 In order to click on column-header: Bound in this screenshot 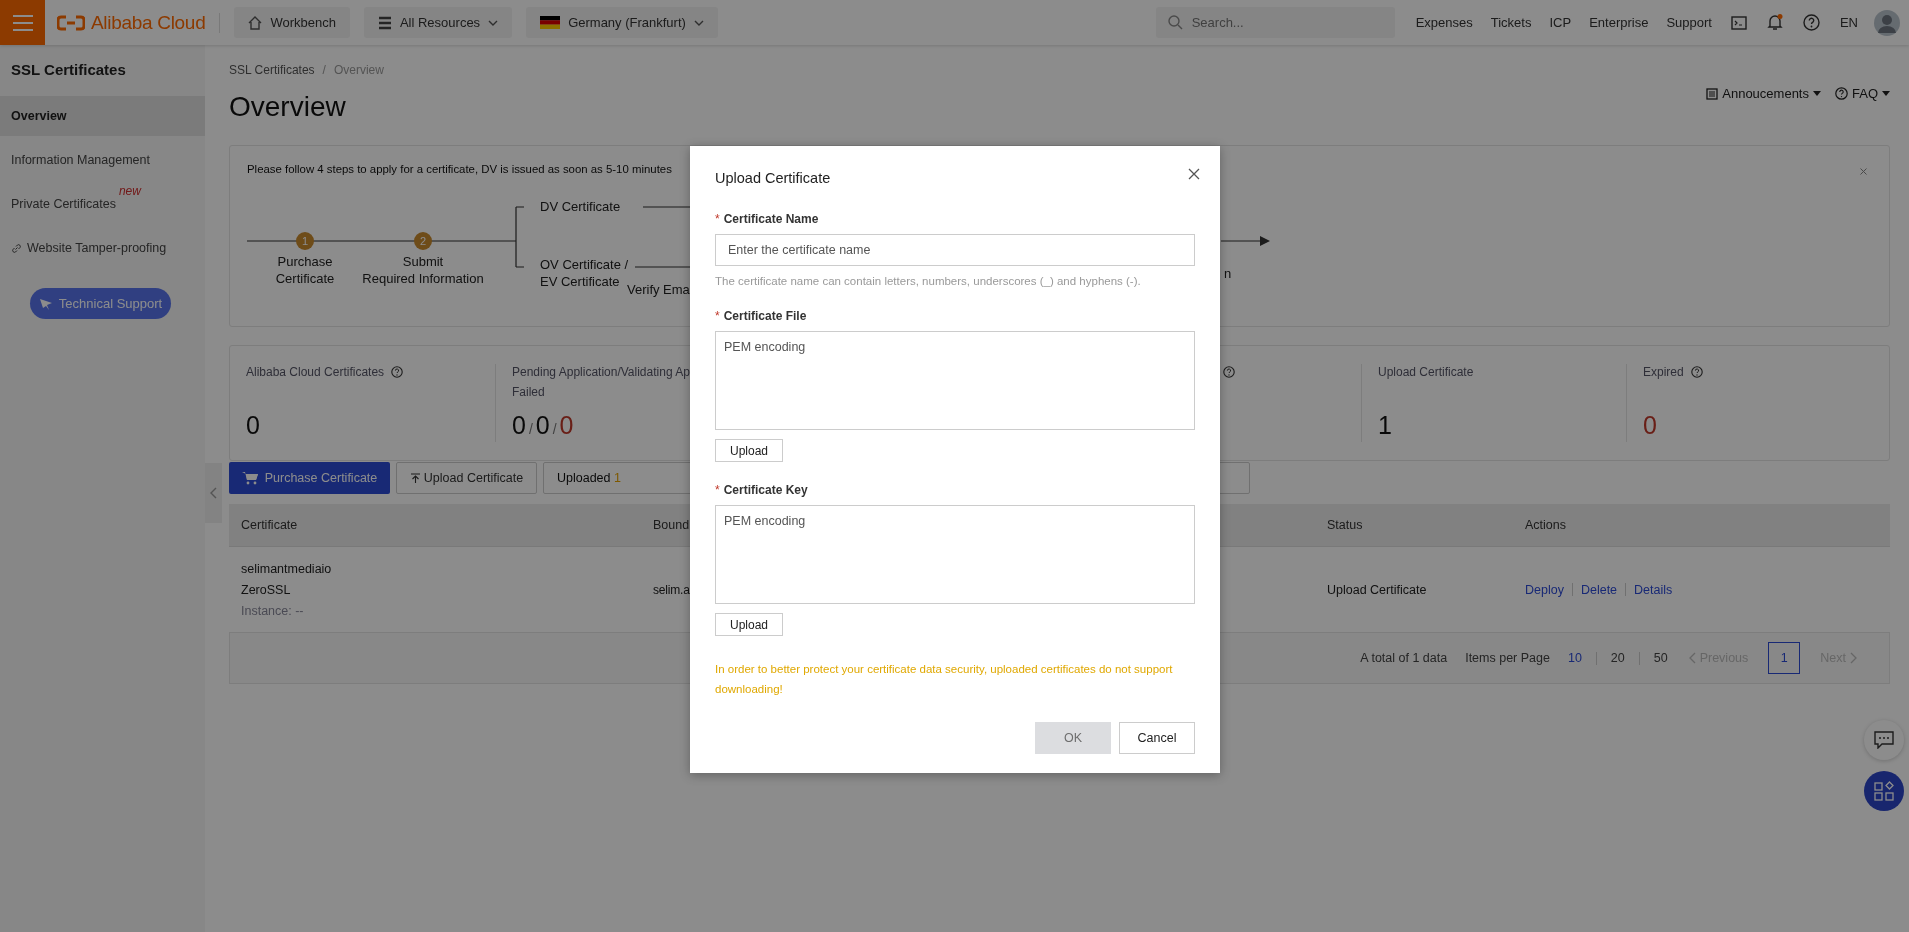, I will do `click(671, 525)`.